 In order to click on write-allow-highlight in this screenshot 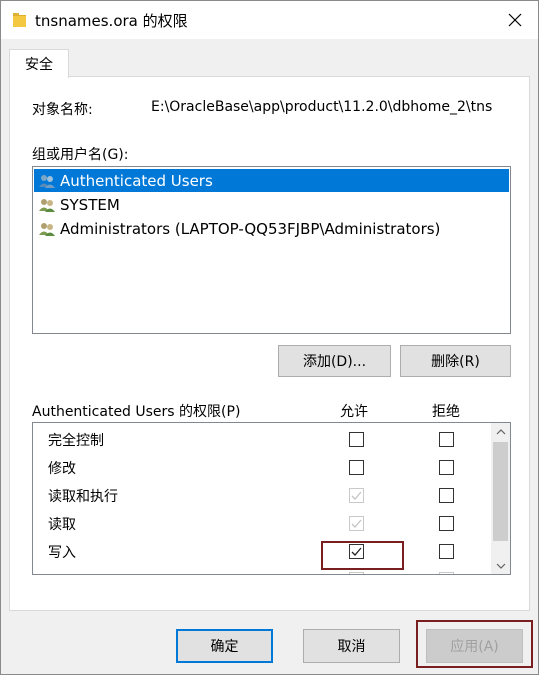, I will do `click(362, 555)`.